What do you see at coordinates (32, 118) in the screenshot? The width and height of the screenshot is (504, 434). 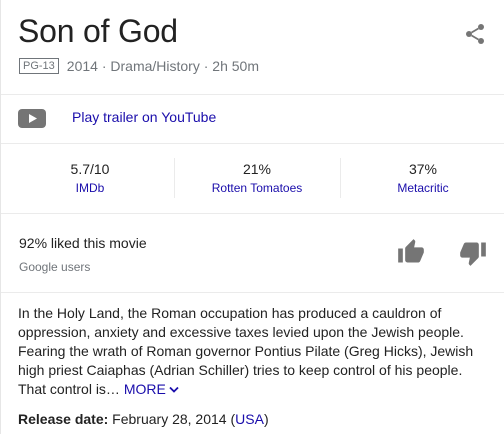 I see `youtube-play-icon` at bounding box center [32, 118].